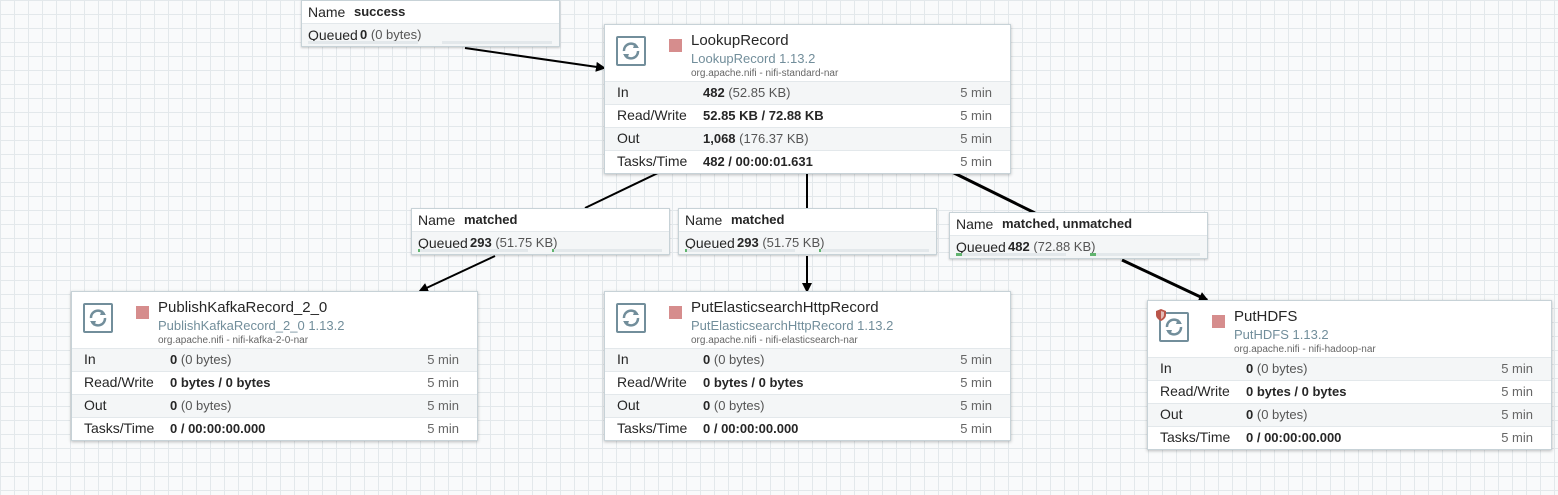 The height and width of the screenshot is (495, 1558). What do you see at coordinates (785, 307) in the screenshot?
I see `processor-name: PutElasticsearchHttpRecord` at bounding box center [785, 307].